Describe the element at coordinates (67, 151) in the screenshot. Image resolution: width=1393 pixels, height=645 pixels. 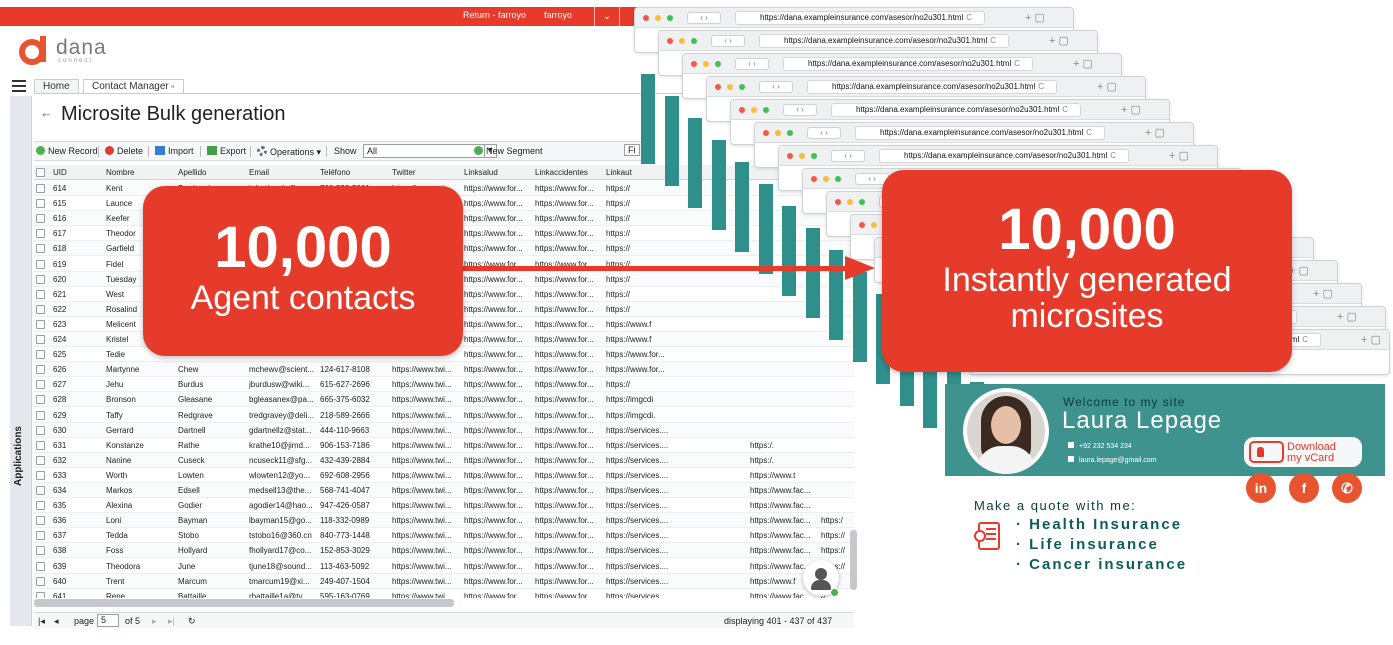
I see `new-record-button: New Record` at that location.